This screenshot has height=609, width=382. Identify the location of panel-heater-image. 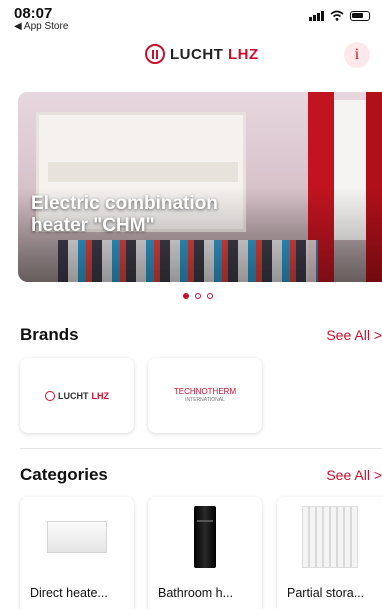
(77, 537).